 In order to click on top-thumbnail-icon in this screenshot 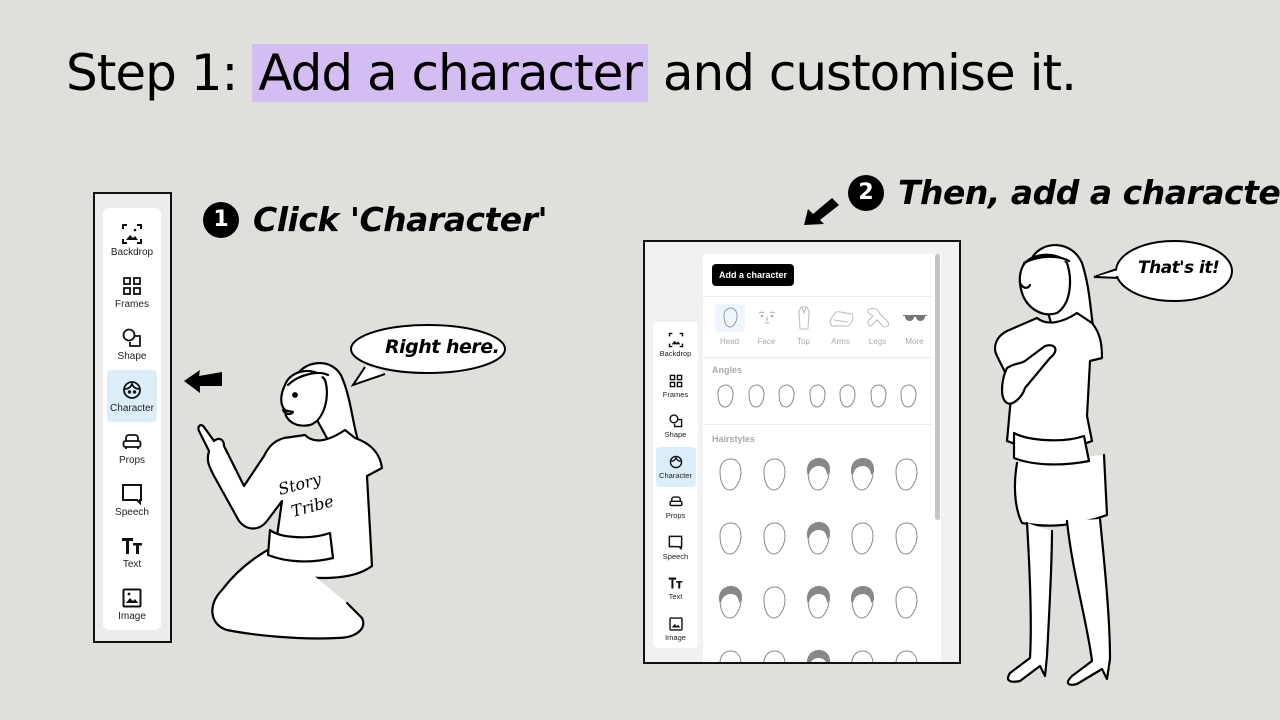, I will do `click(804, 318)`.